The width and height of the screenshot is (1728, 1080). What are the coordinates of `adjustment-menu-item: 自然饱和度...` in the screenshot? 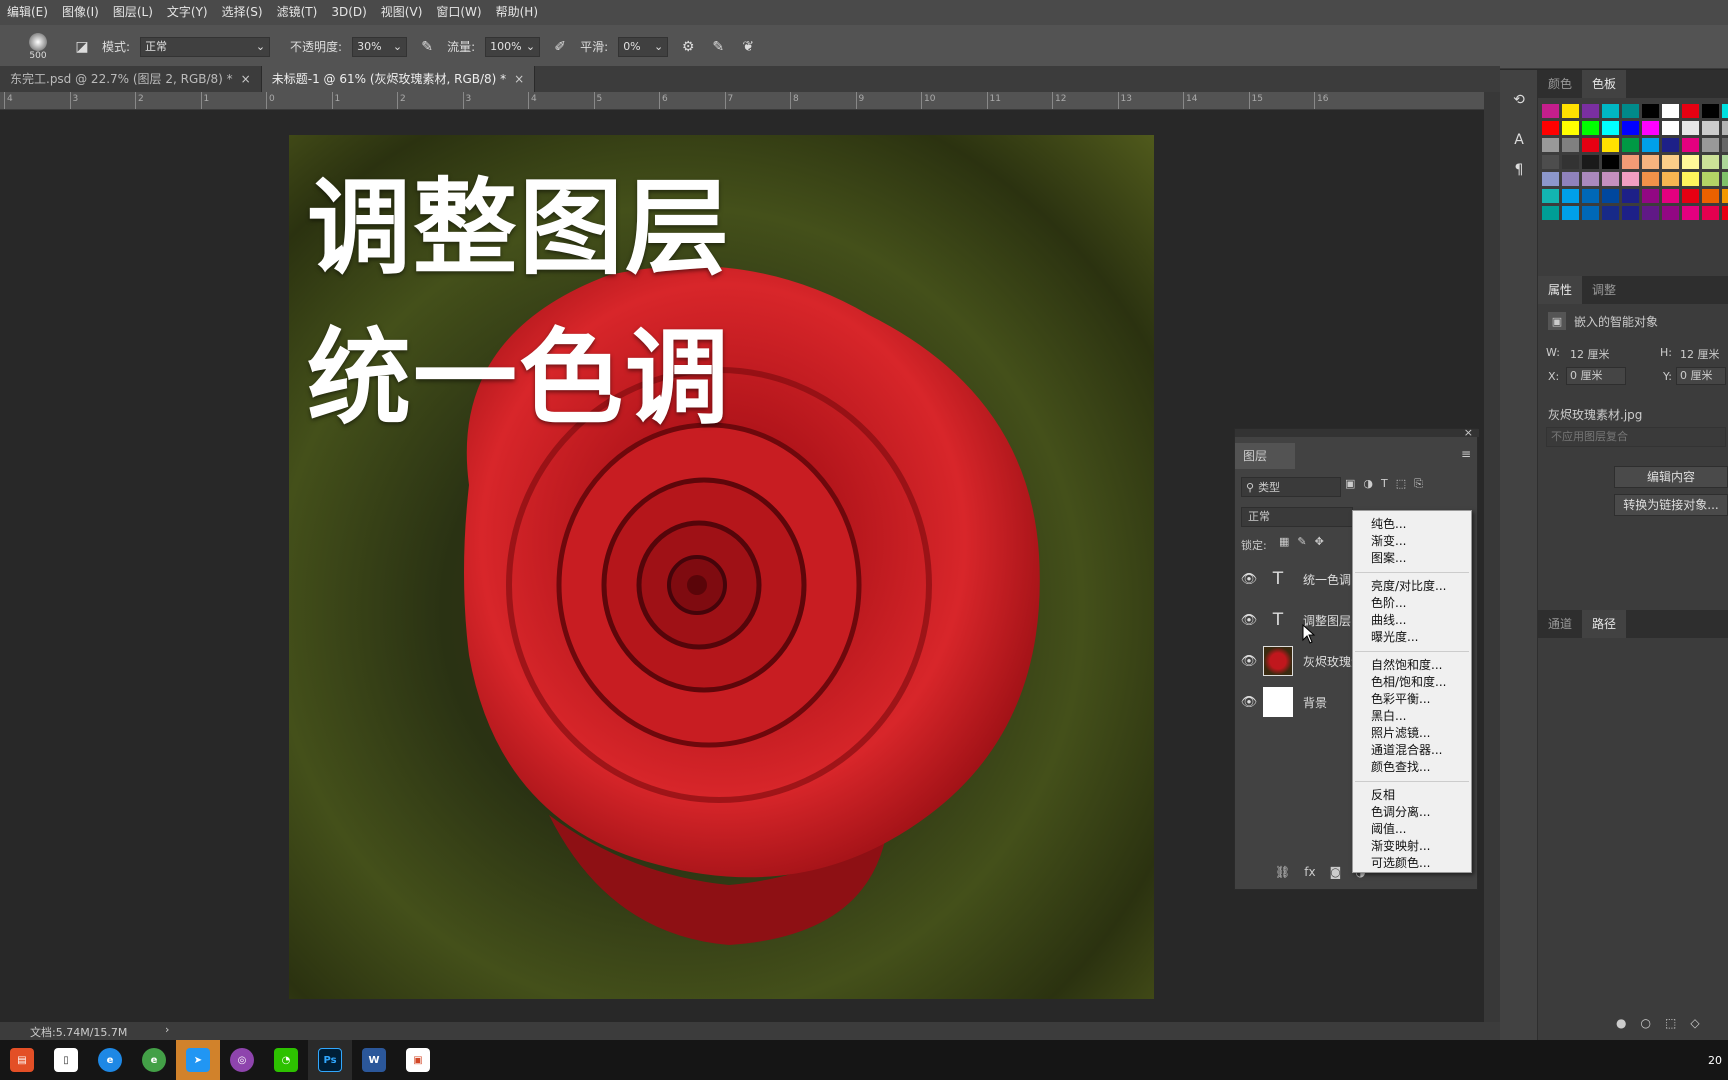 It's located at (1412, 665).